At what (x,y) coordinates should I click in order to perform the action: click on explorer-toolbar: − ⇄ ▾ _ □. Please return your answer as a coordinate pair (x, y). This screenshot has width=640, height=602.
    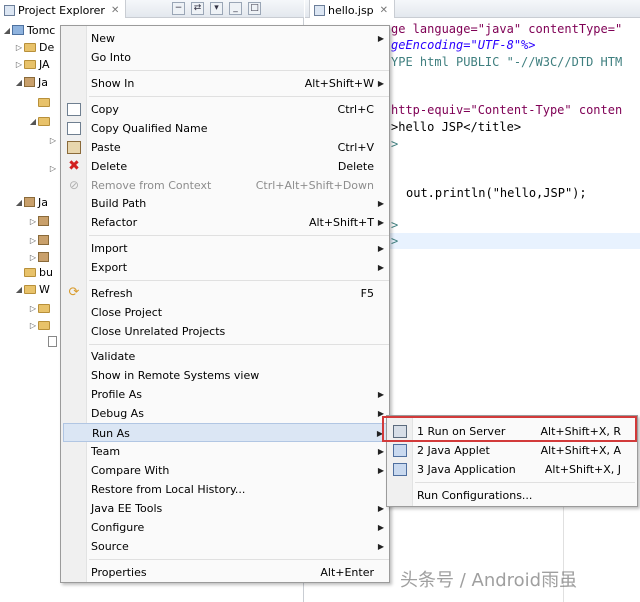
    Looking at the image, I should click on (216, 8).